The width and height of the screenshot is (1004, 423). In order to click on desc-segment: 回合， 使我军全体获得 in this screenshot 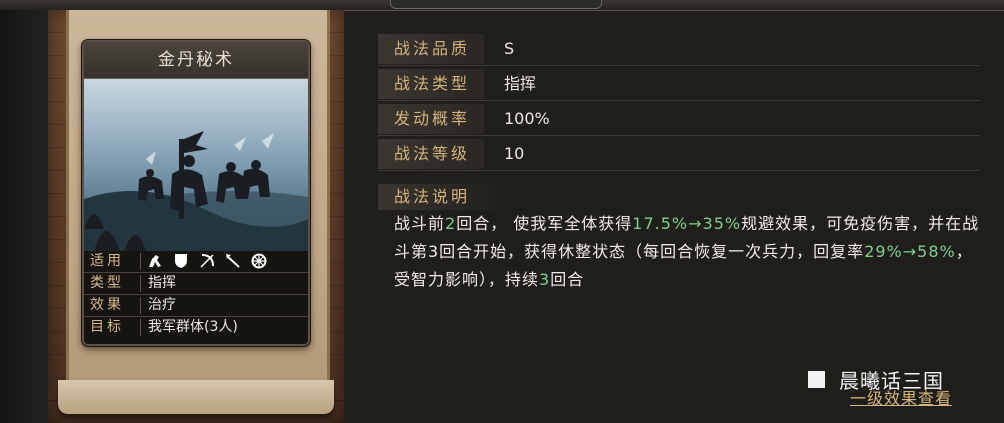, I will do `click(544, 223)`.